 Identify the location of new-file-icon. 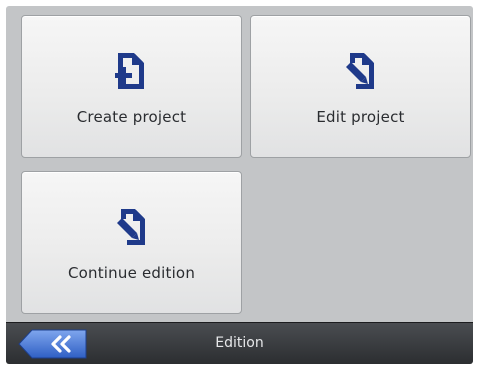
(131, 71).